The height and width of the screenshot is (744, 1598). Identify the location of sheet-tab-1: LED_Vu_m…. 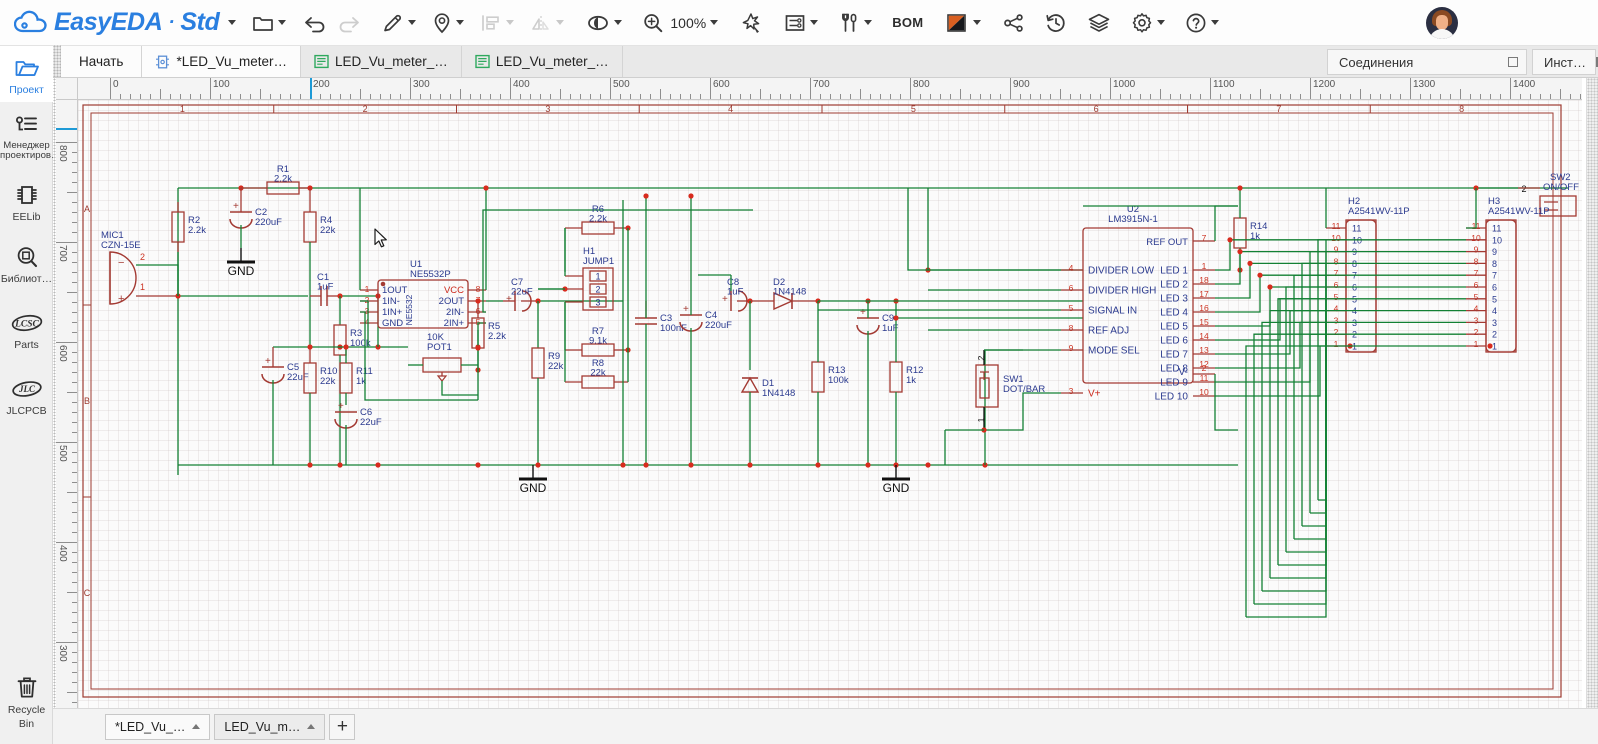
(270, 726).